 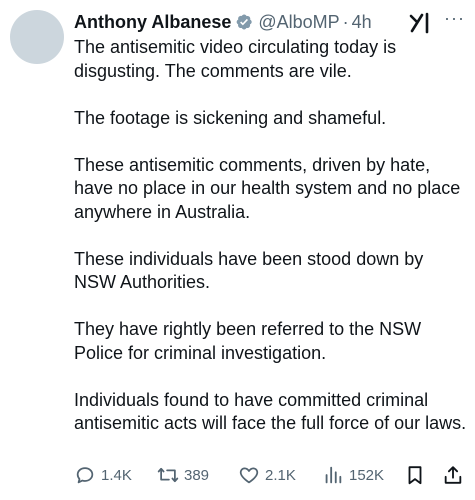 I want to click on grok-icon, so click(x=420, y=23).